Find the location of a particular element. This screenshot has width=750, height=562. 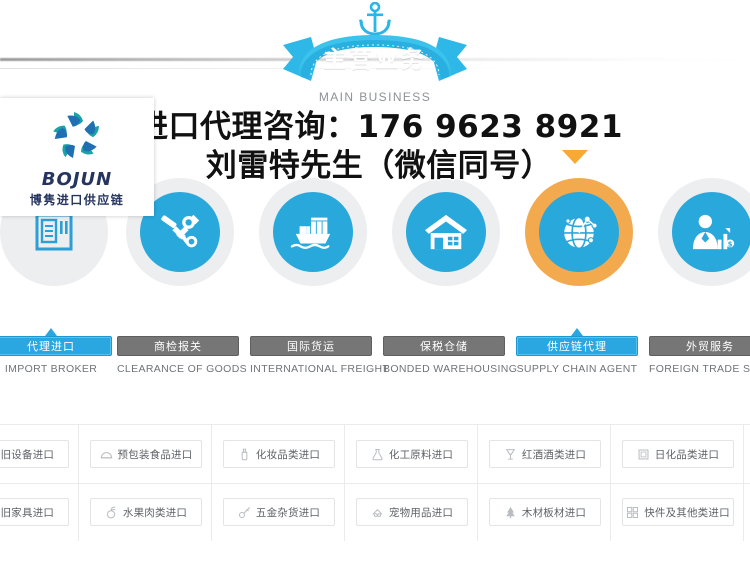

logo-wordmark: BOJUN is located at coordinates (77, 179).